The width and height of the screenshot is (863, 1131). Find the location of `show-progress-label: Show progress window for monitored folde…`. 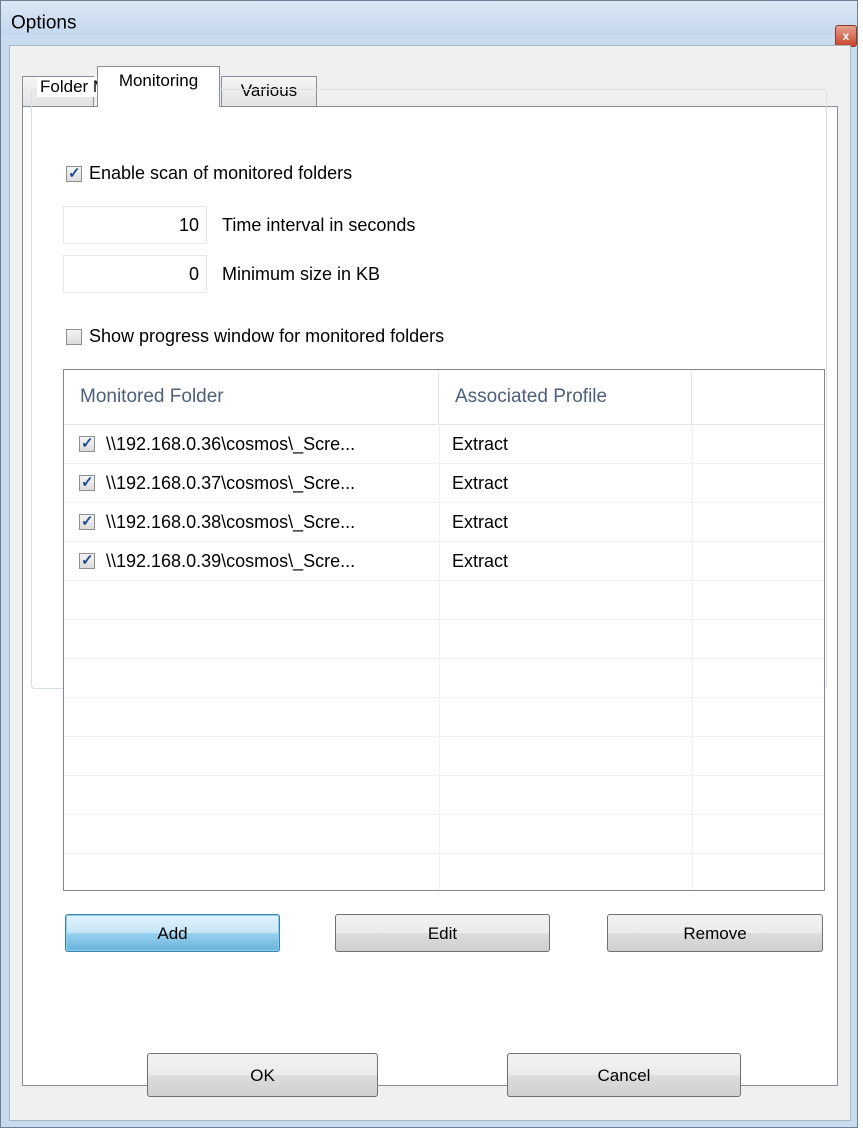

show-progress-label: Show progress window for monitored folde… is located at coordinates (267, 336).